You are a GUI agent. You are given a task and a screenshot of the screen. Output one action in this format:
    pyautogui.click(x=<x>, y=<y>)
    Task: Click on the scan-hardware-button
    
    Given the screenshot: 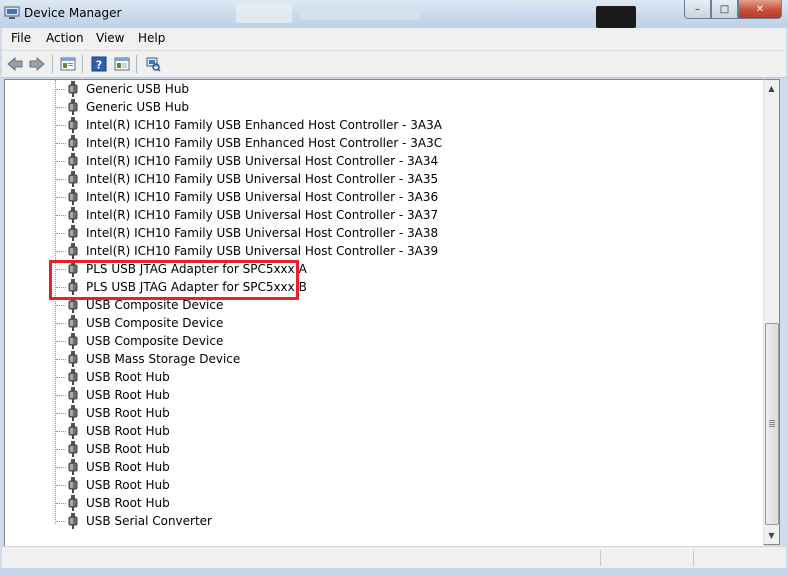 What is the action you would take?
    pyautogui.click(x=153, y=64)
    